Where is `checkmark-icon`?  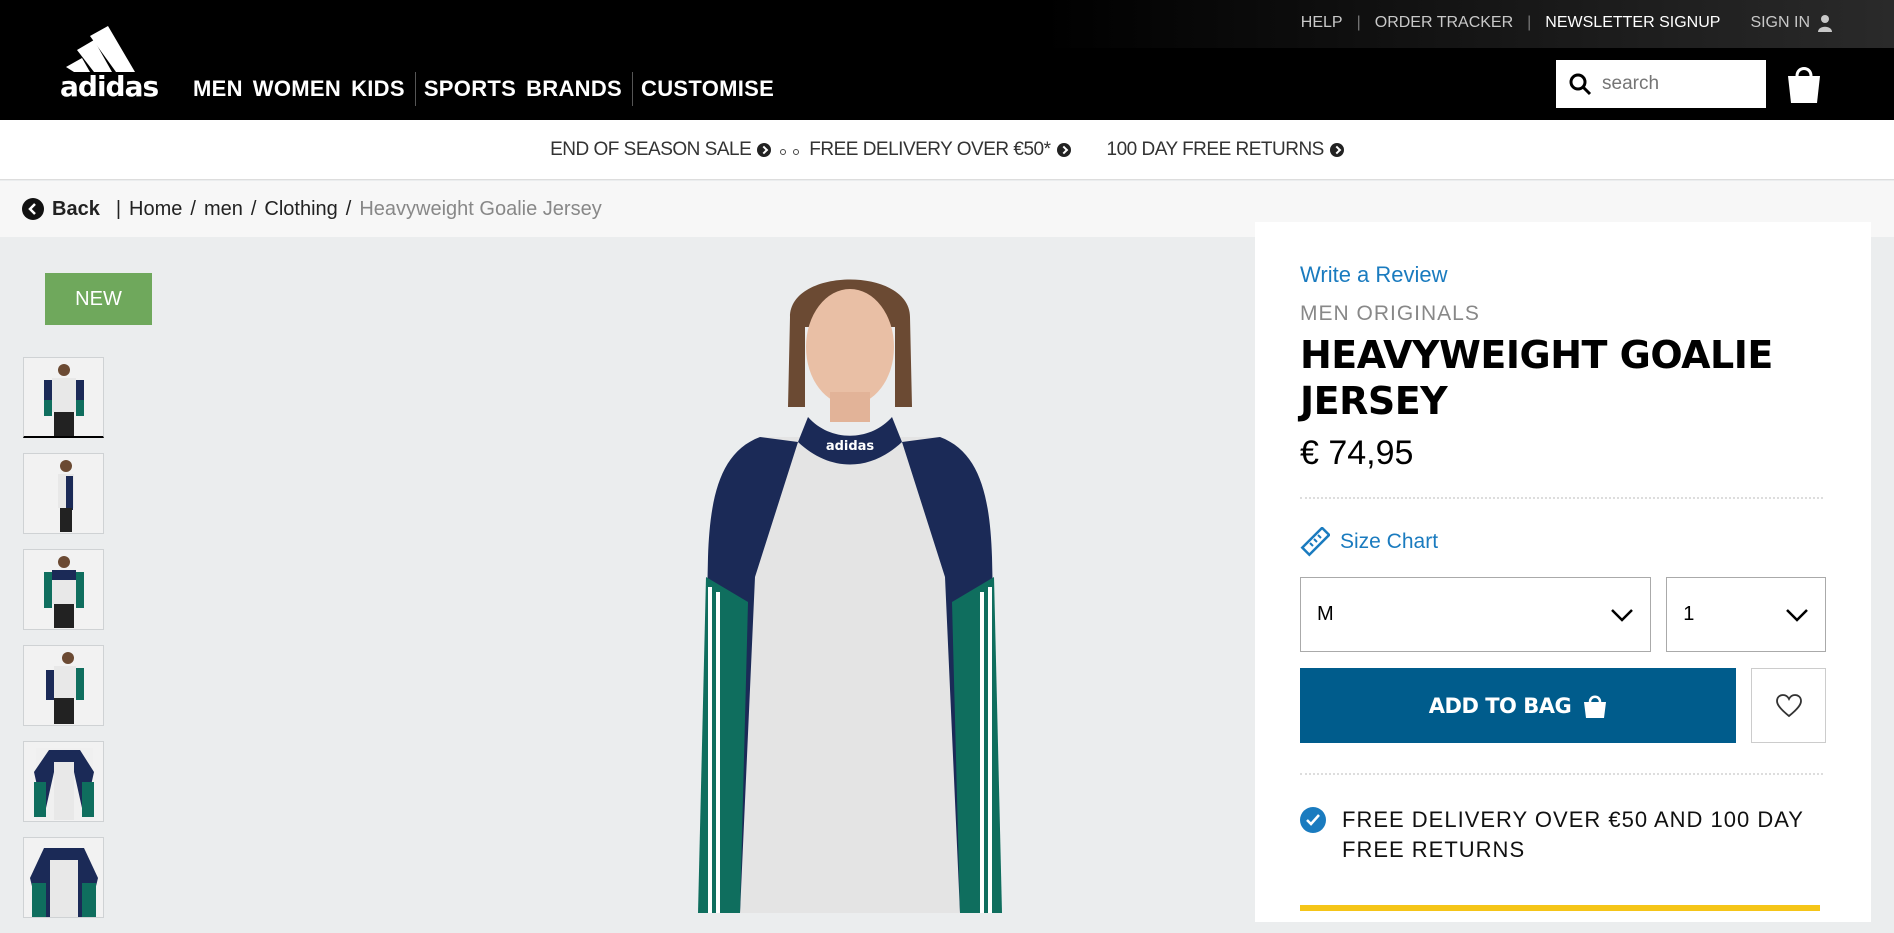 checkmark-icon is located at coordinates (1313, 820).